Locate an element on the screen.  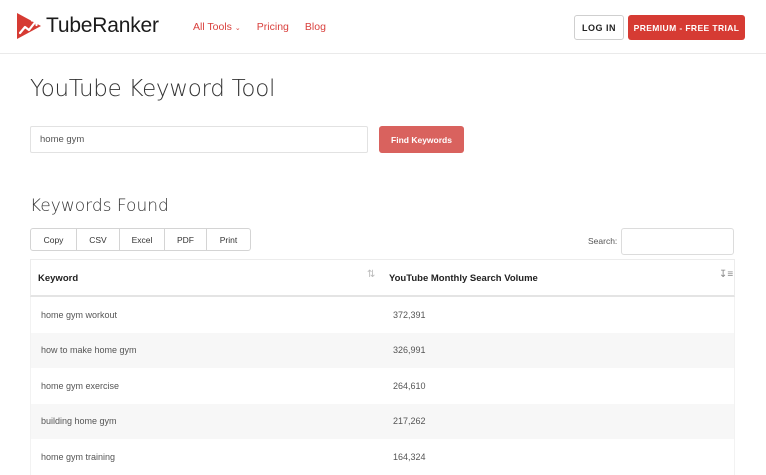
nav-all-tools-label: All Tools is located at coordinates (212, 27).